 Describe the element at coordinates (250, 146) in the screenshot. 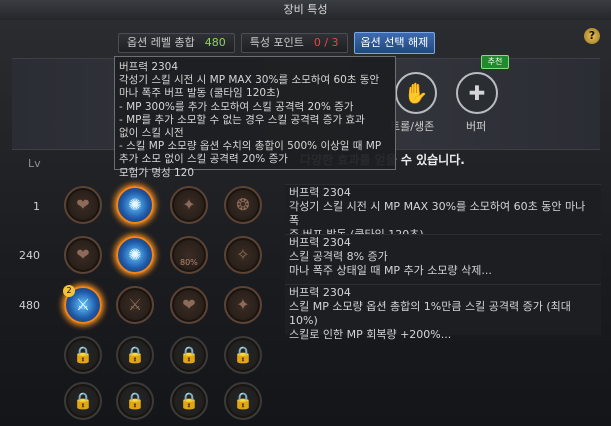

I see `tooltip-line: - 스킬 MP 소모량 옵션 수치의 총합이 500% 이상일 때 MP` at that location.